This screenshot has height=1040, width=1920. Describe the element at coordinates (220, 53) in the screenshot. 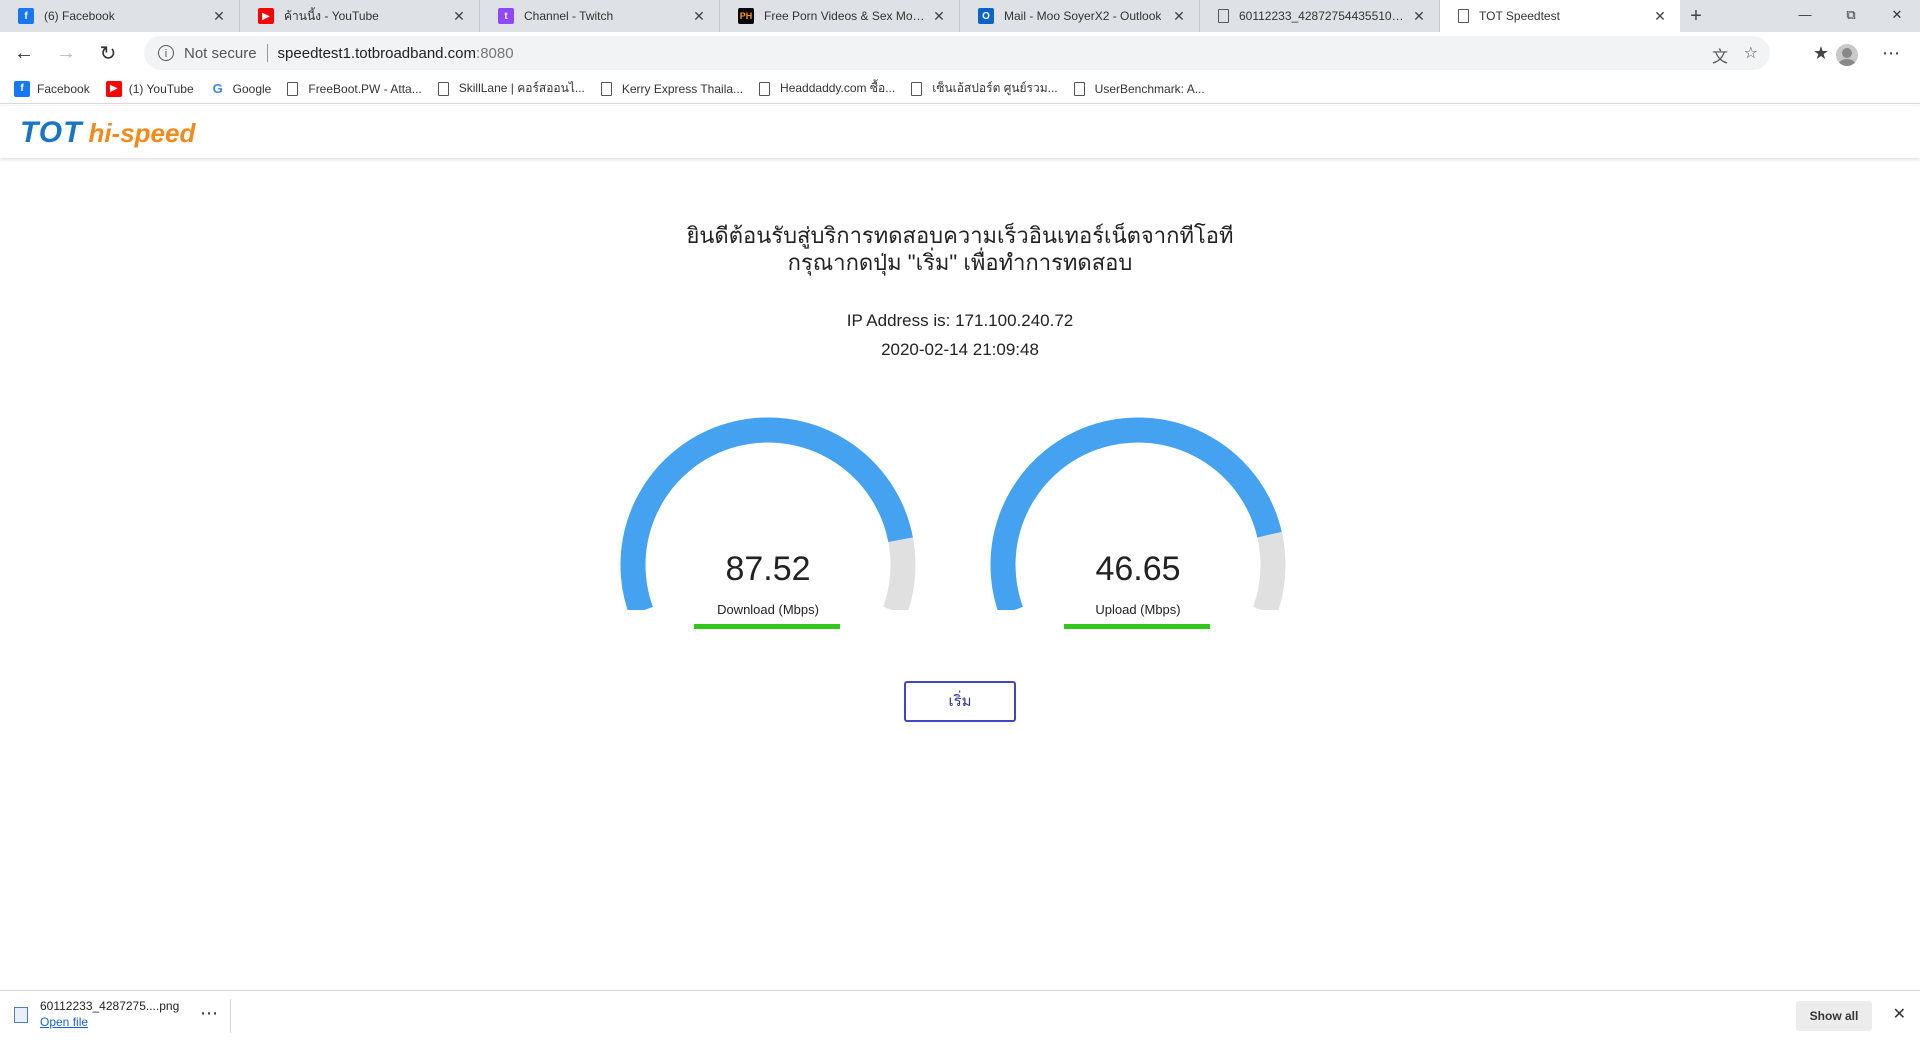

I see `security-label: Not secure` at that location.